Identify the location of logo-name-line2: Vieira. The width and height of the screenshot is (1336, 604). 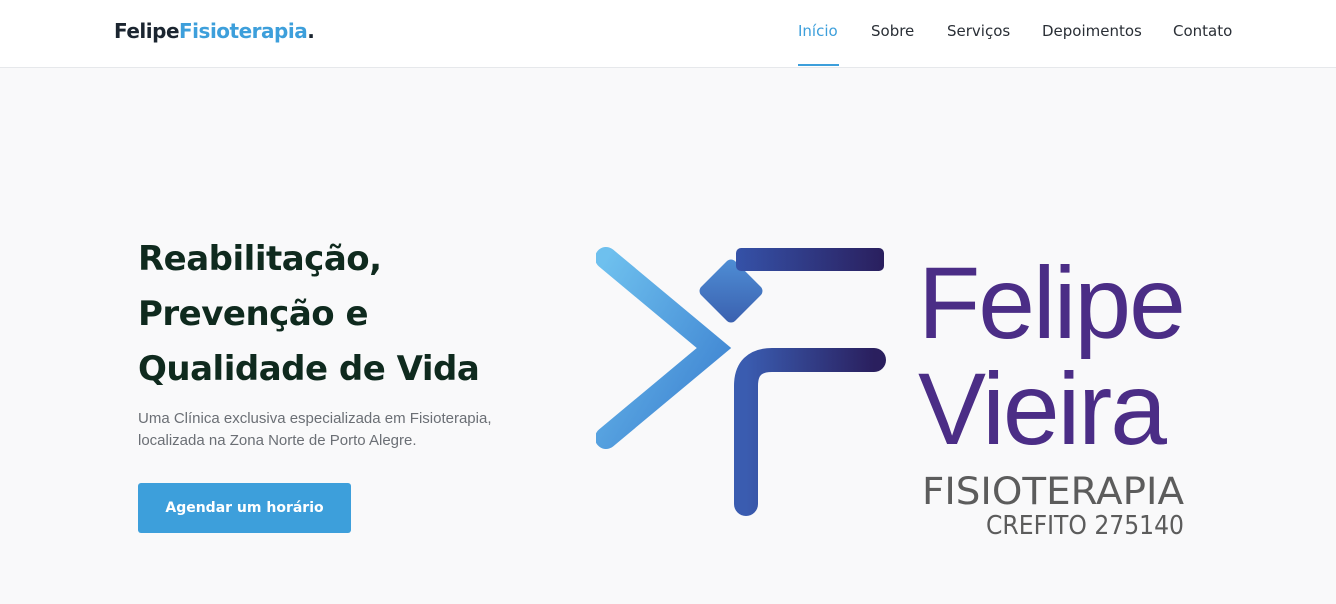
(1042, 409).